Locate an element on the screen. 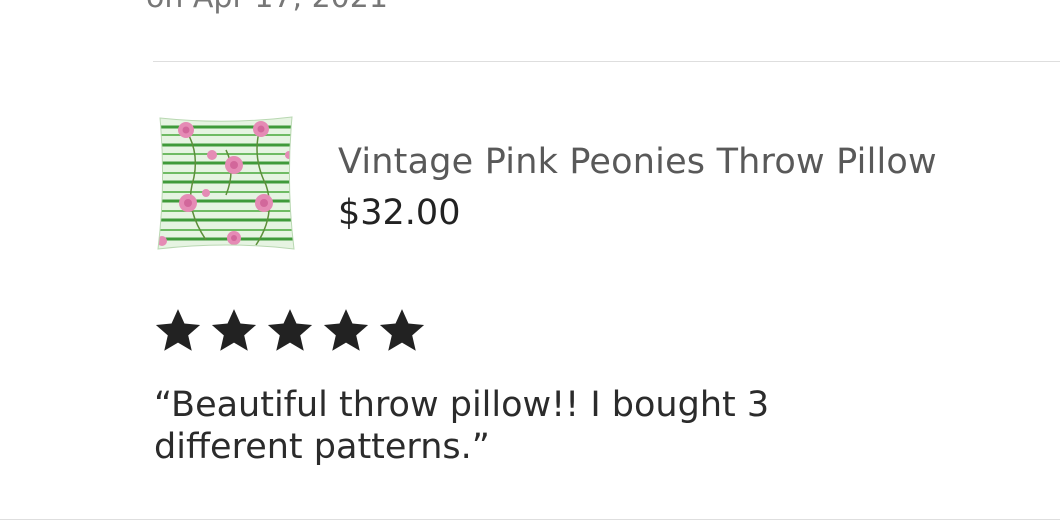 Image resolution: width=1060 pixels, height=521 pixels. pillow-thumbnail-icon is located at coordinates (226, 183).